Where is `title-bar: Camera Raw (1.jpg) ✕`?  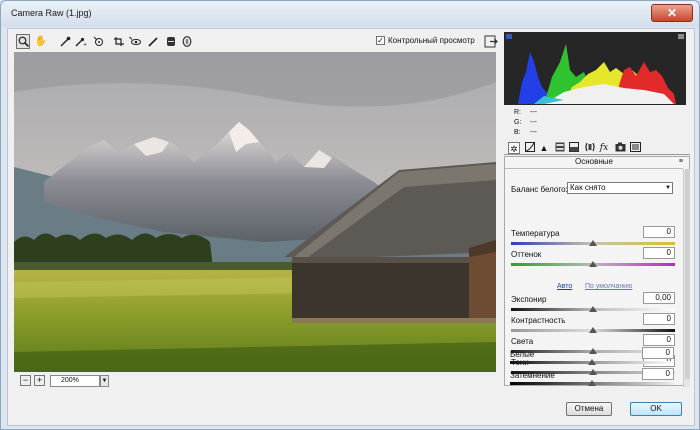 title-bar: Camera Raw (1.jpg) ✕ is located at coordinates (350, 14).